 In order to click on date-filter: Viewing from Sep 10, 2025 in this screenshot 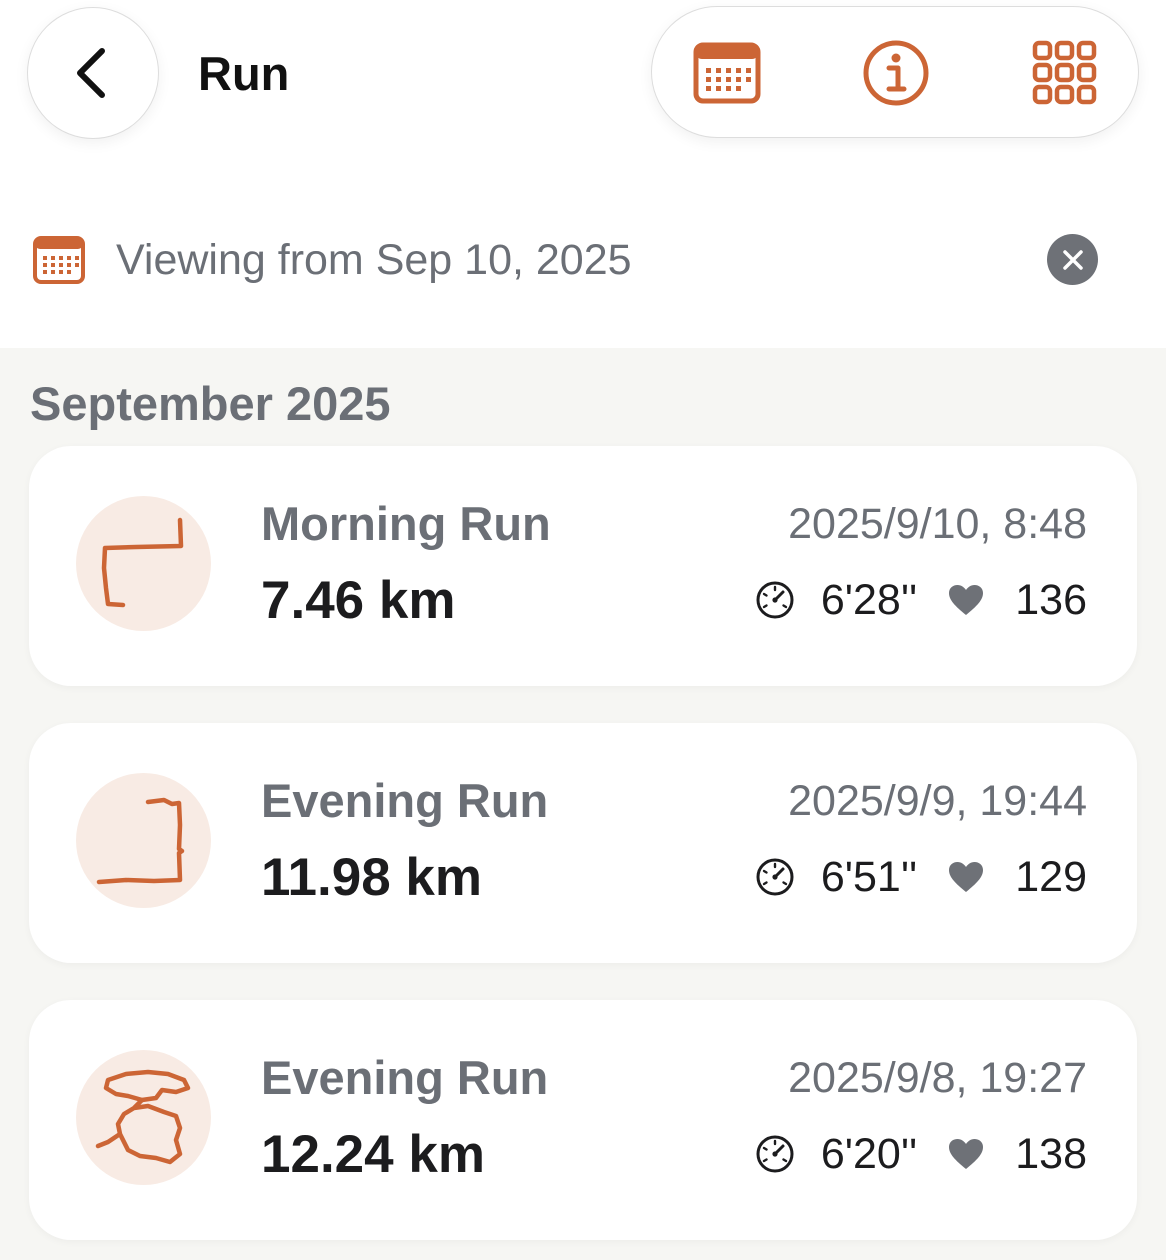, I will do `click(583, 260)`.